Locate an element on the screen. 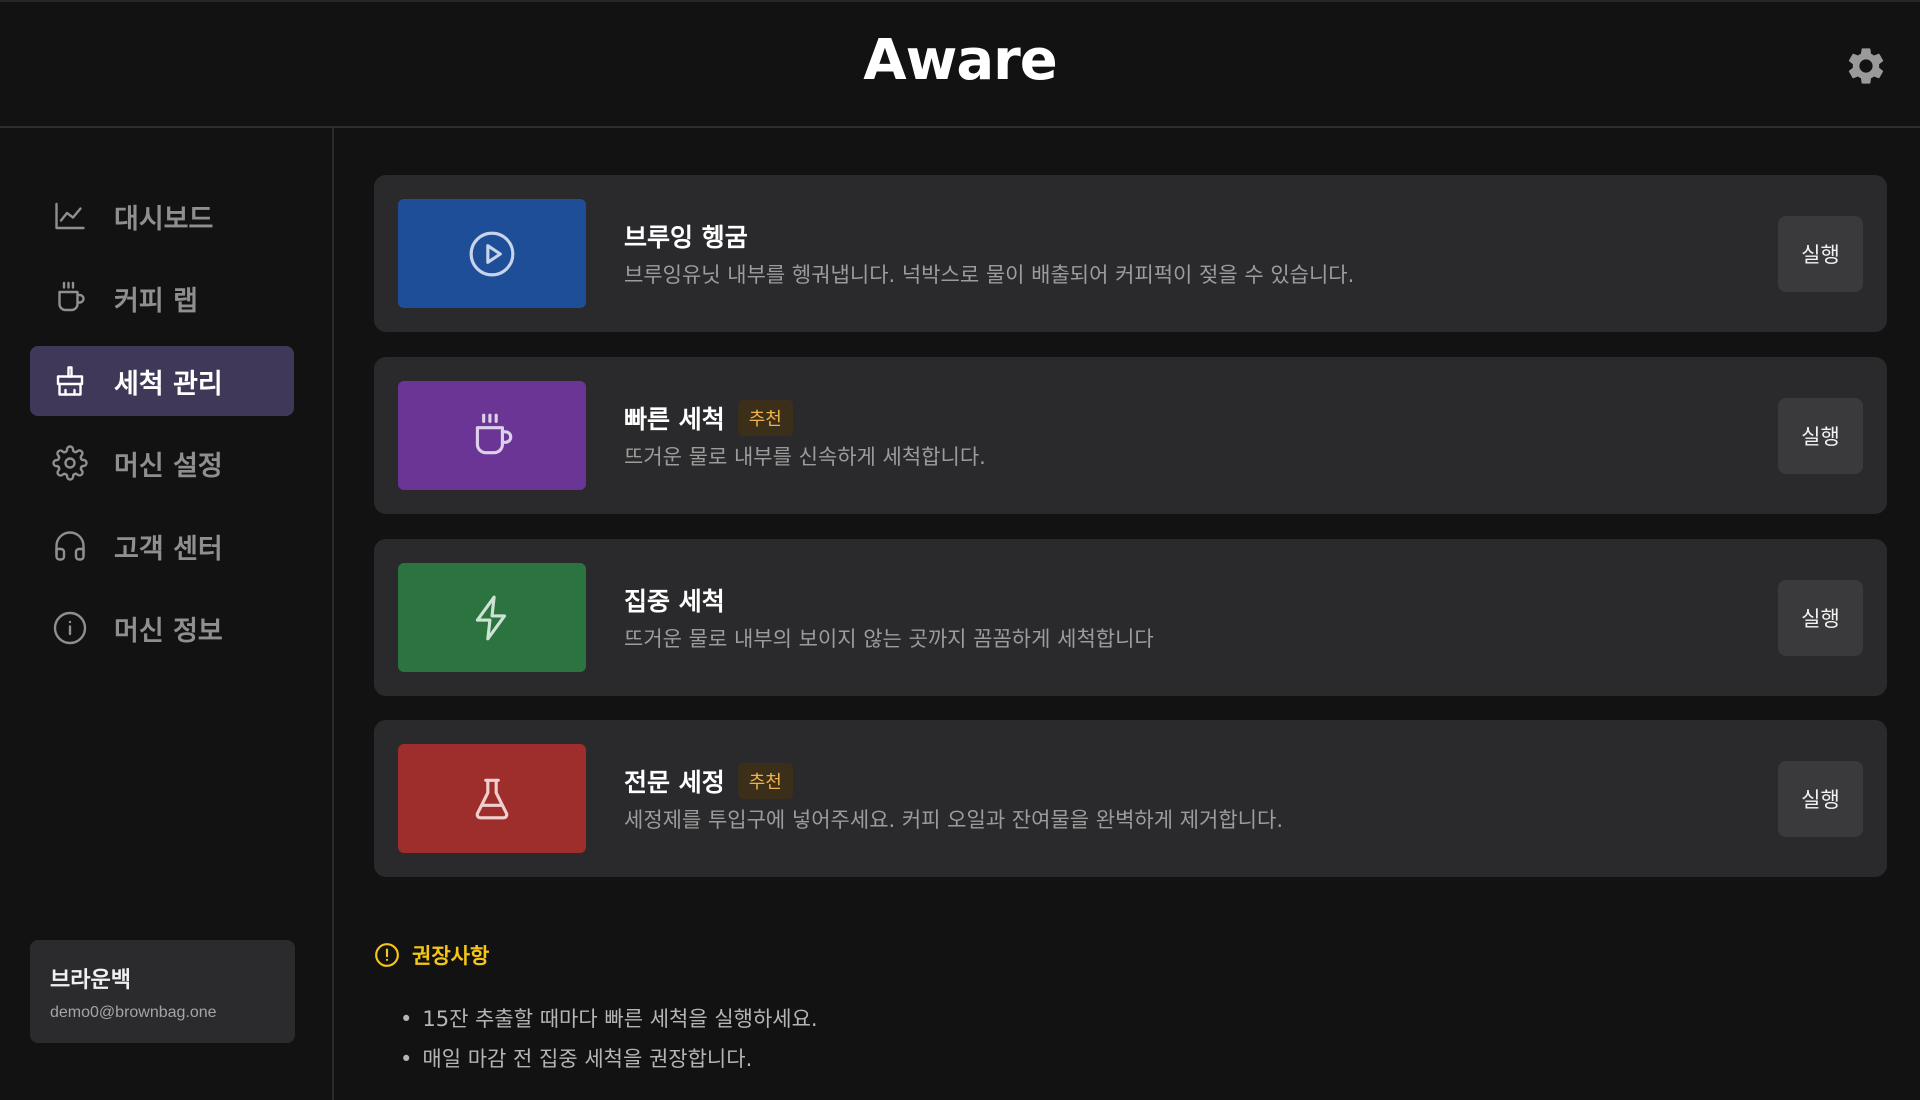  card-title: 빠른 세척 is located at coordinates (674, 419).